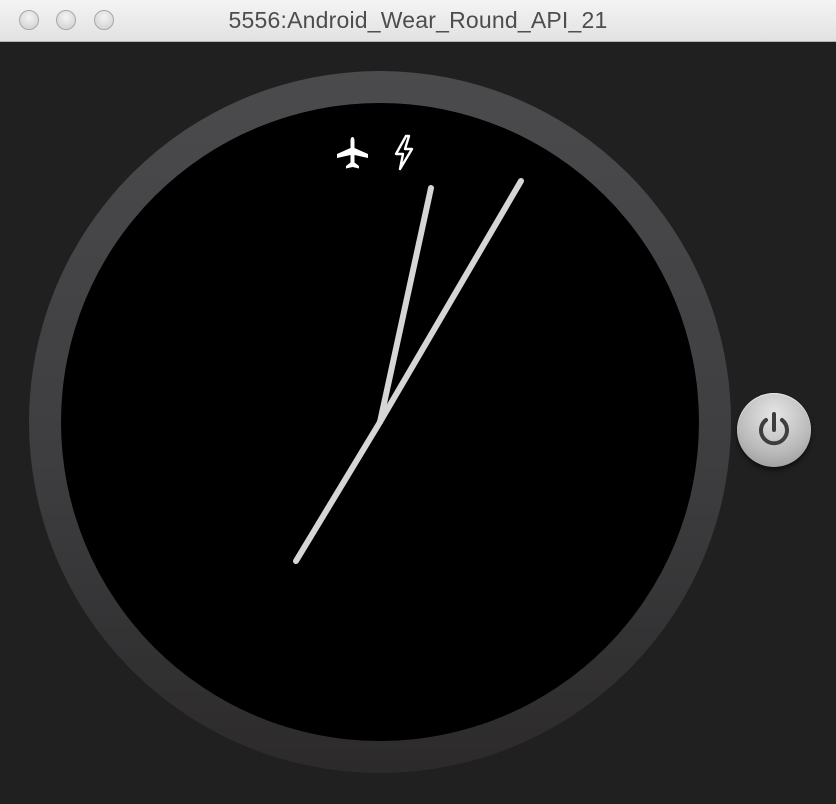 The height and width of the screenshot is (804, 836). I want to click on window-title: 5556:Android_Wear_Round_API_21, so click(418, 20).